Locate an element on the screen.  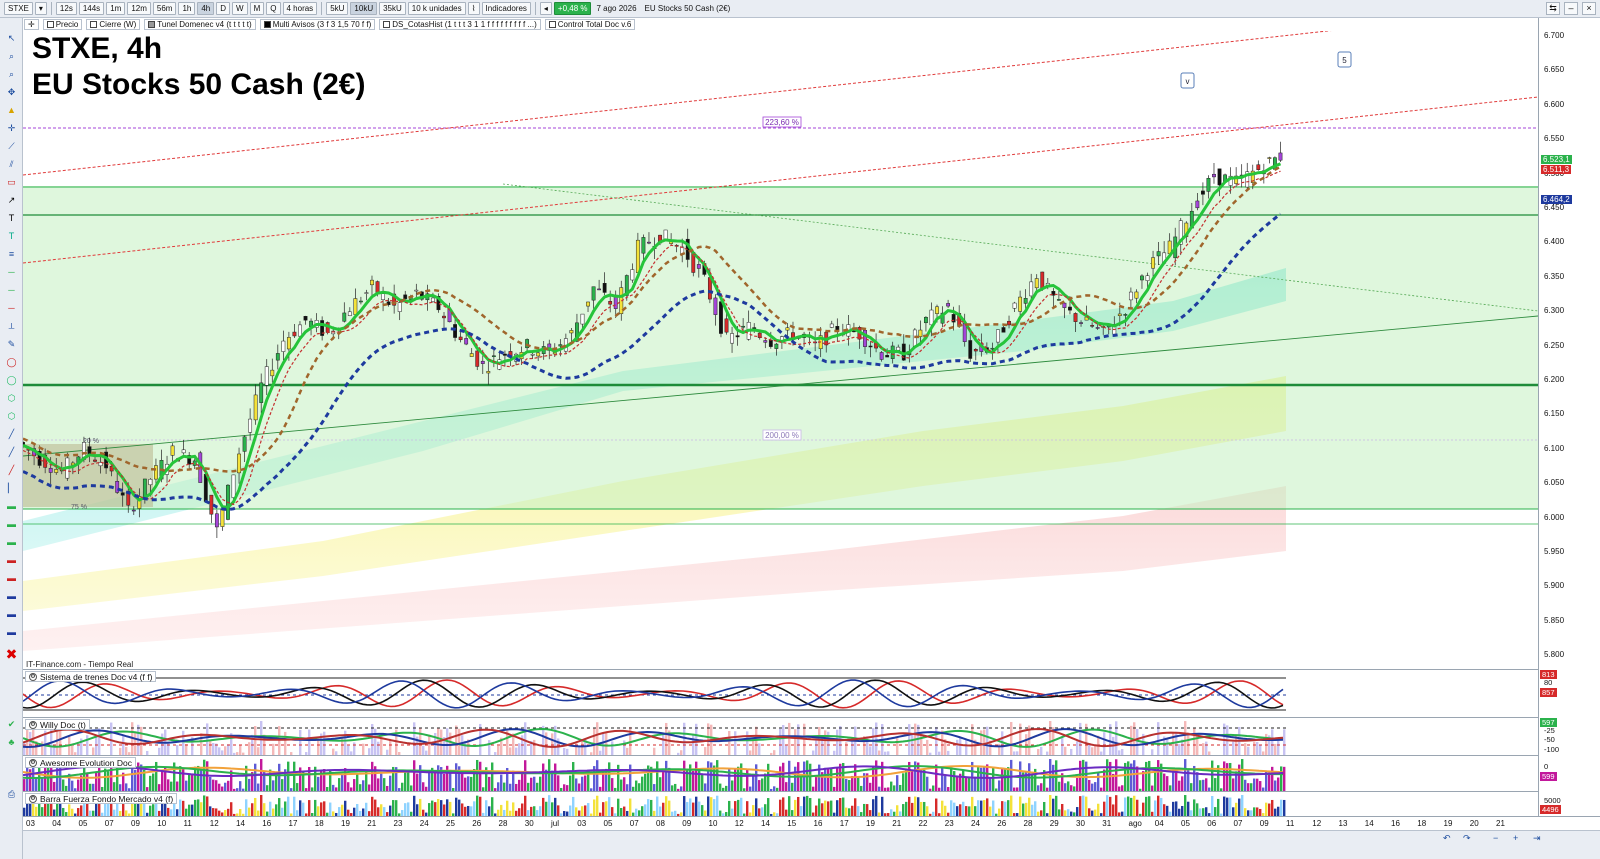
price-tick: 6.100 is located at coordinates (1554, 448).